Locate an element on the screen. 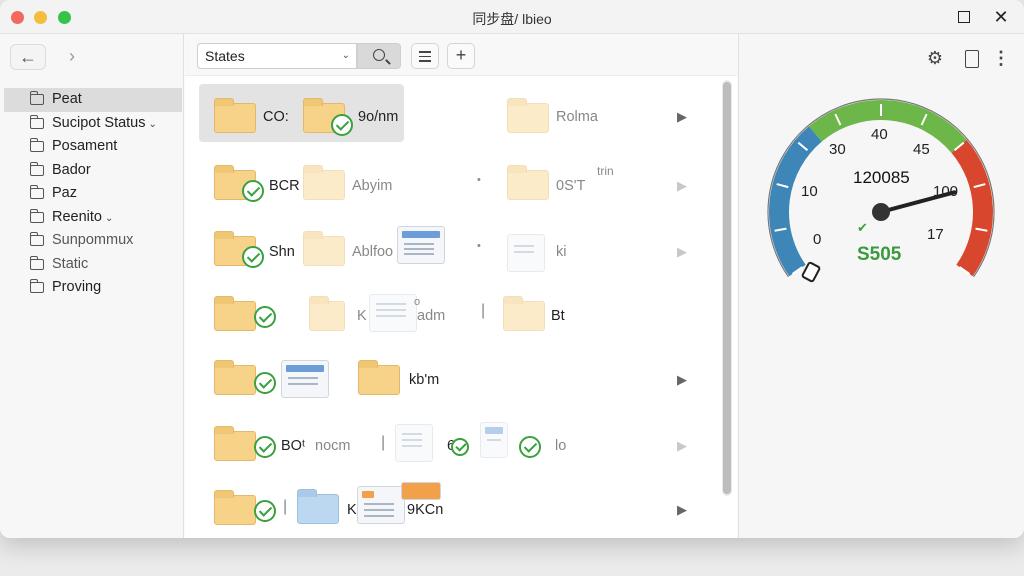  file-label: nocm is located at coordinates (332, 446).